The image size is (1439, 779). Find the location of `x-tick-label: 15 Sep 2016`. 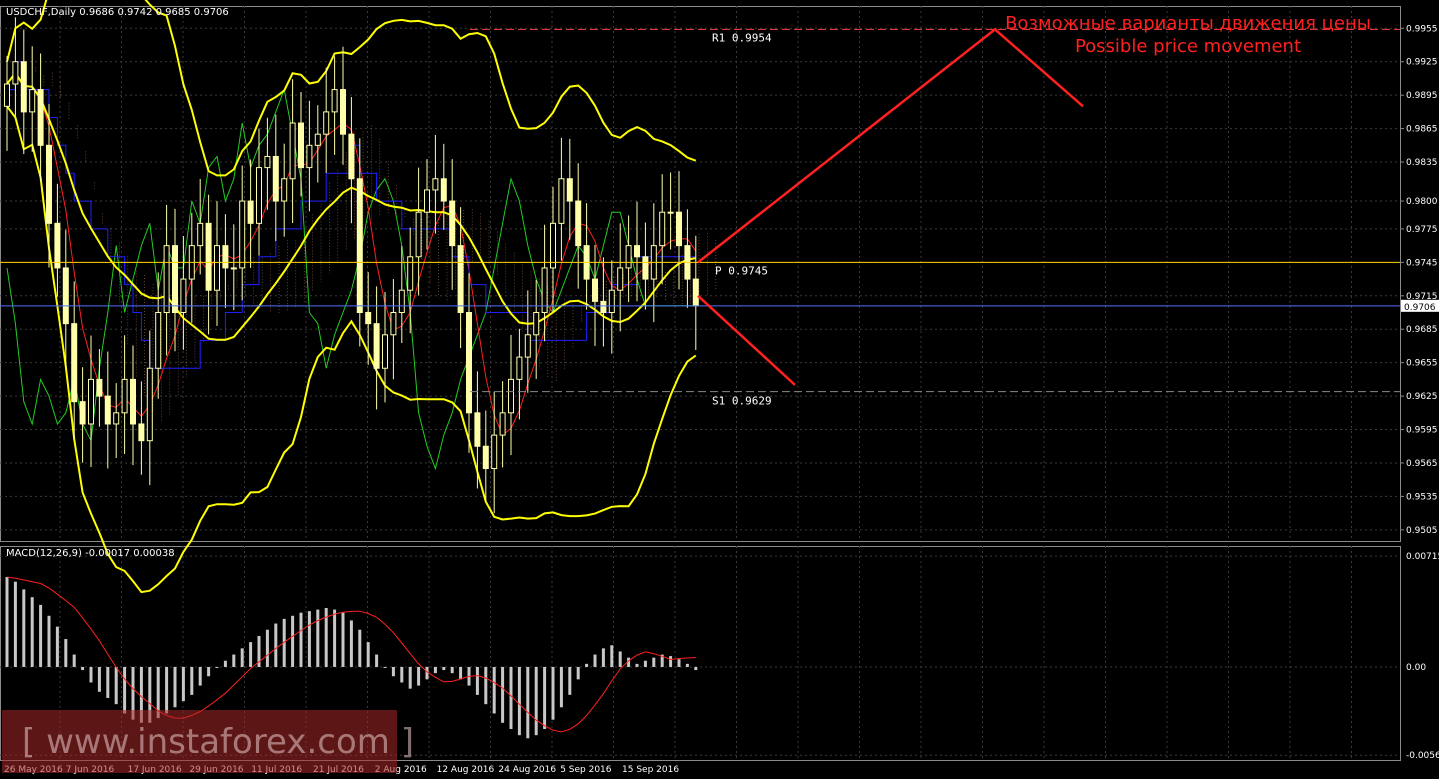

x-tick-label: 15 Sep 2016 is located at coordinates (650, 770).